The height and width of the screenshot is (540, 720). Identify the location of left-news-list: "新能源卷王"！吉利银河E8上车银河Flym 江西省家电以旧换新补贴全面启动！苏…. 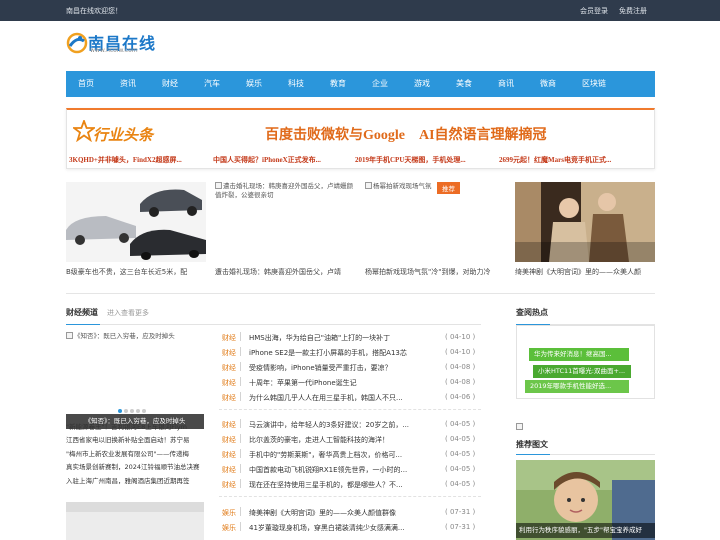
(137, 454).